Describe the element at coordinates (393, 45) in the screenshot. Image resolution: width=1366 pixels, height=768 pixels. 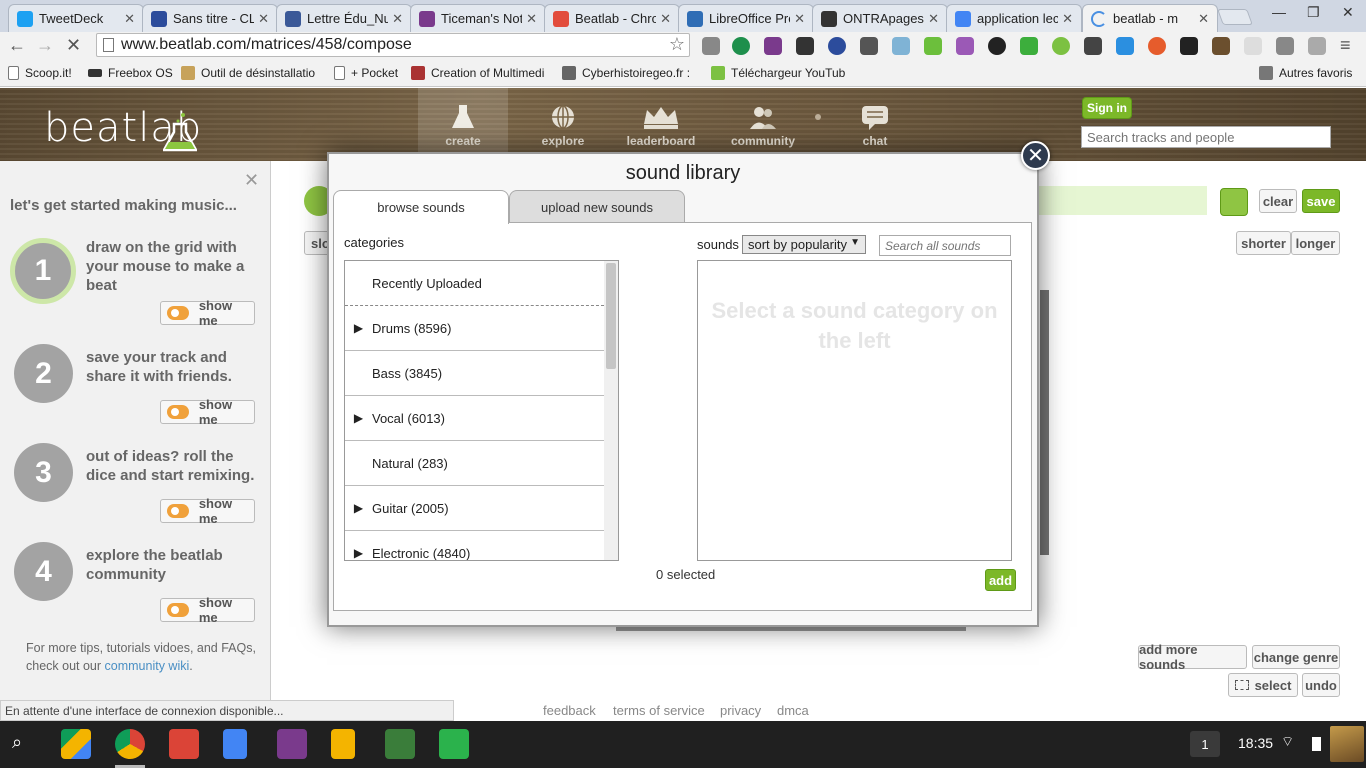
I see `address-bar: www.beatlab.com/matrices/458/compose ☆` at that location.